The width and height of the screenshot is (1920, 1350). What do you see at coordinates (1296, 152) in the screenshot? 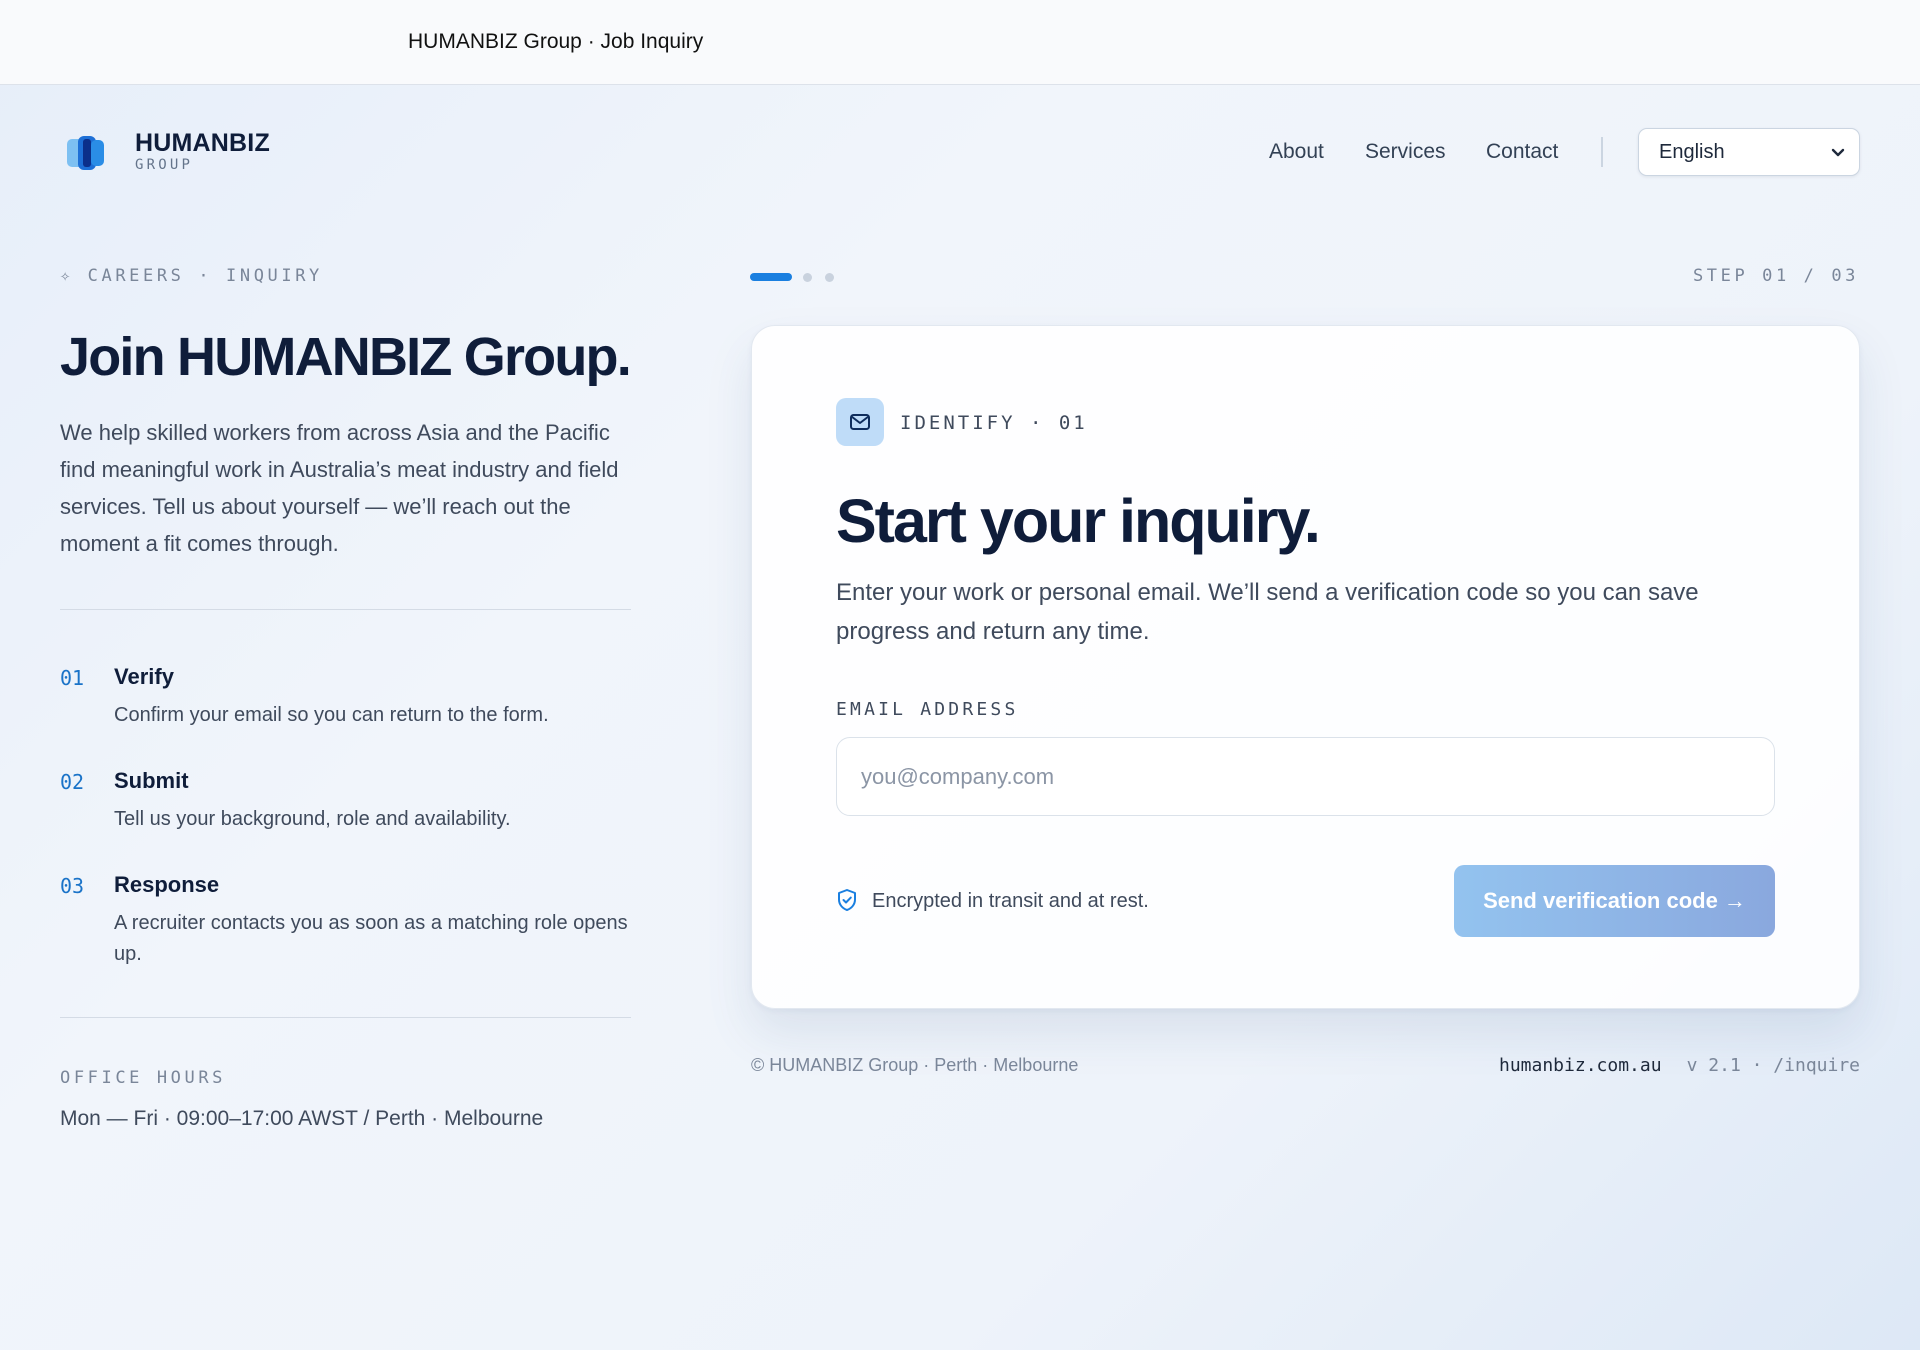
I see `nav-link-about: About` at bounding box center [1296, 152].